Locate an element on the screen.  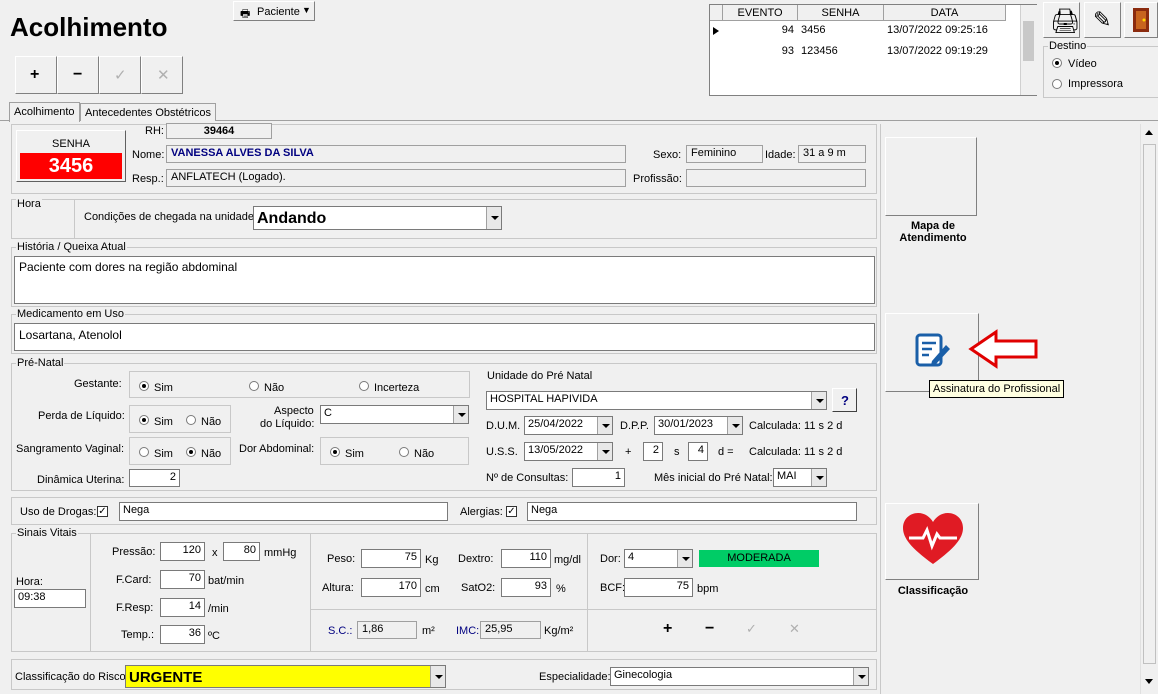
dor-nao-radio is located at coordinates (404, 452).